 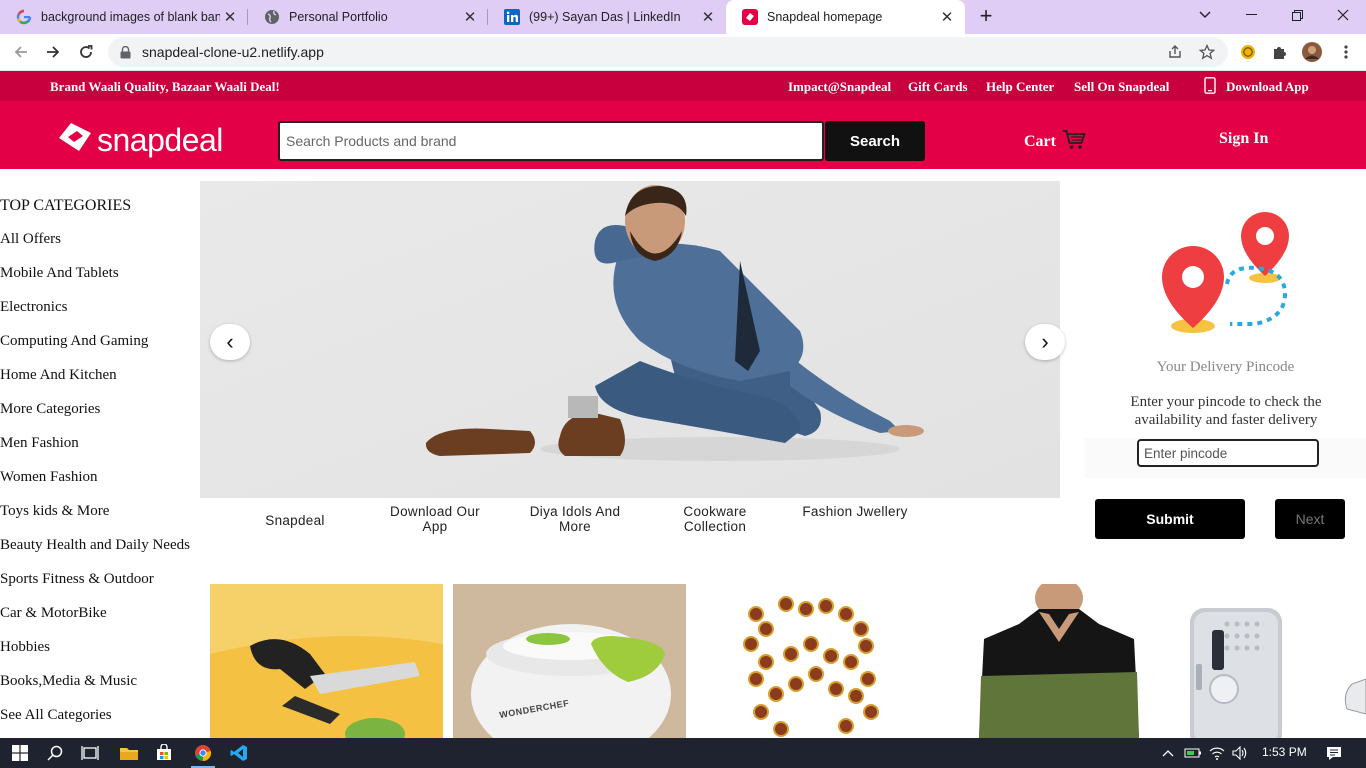 I want to click on windows-start-icon, so click(x=20, y=753).